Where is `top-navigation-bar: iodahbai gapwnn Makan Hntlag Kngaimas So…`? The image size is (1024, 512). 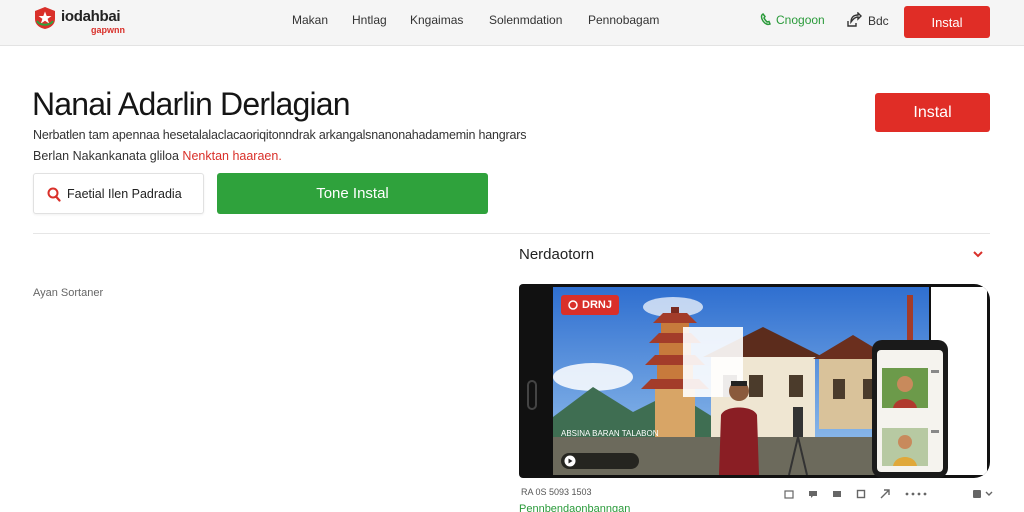
top-navigation-bar: iodahbai gapwnn Makan Hntlag Kngaimas So… is located at coordinates (512, 23).